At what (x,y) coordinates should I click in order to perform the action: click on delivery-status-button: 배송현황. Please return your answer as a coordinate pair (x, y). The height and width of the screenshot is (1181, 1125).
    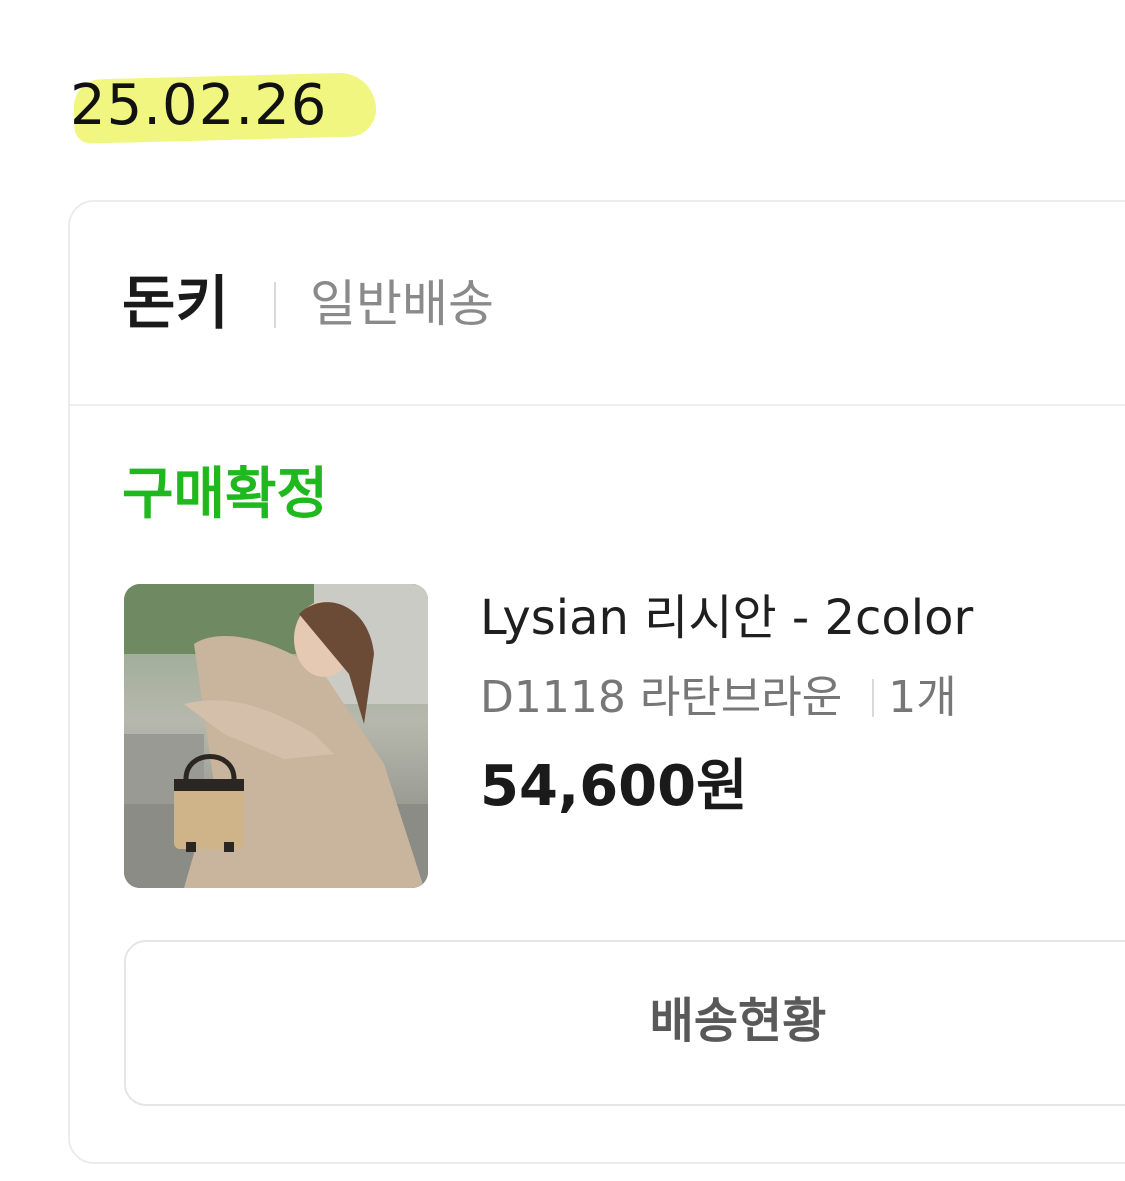
    Looking at the image, I should click on (624, 1023).